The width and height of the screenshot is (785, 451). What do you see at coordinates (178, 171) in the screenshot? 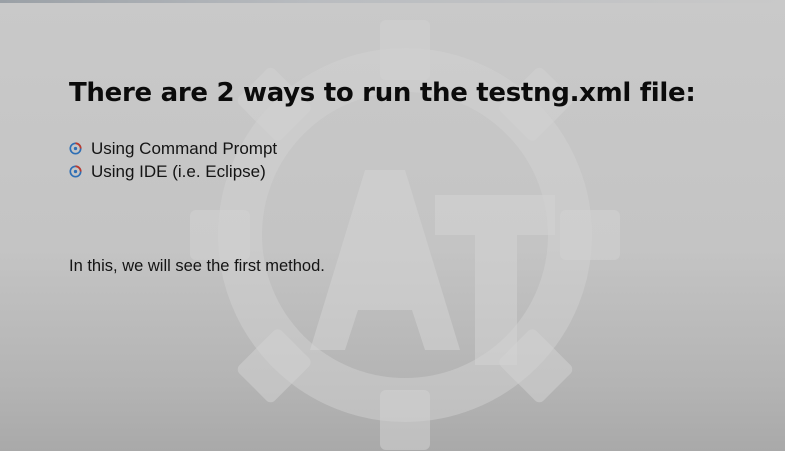
I see `bullet-label: Using IDE (i.e. Eclipse)` at bounding box center [178, 171].